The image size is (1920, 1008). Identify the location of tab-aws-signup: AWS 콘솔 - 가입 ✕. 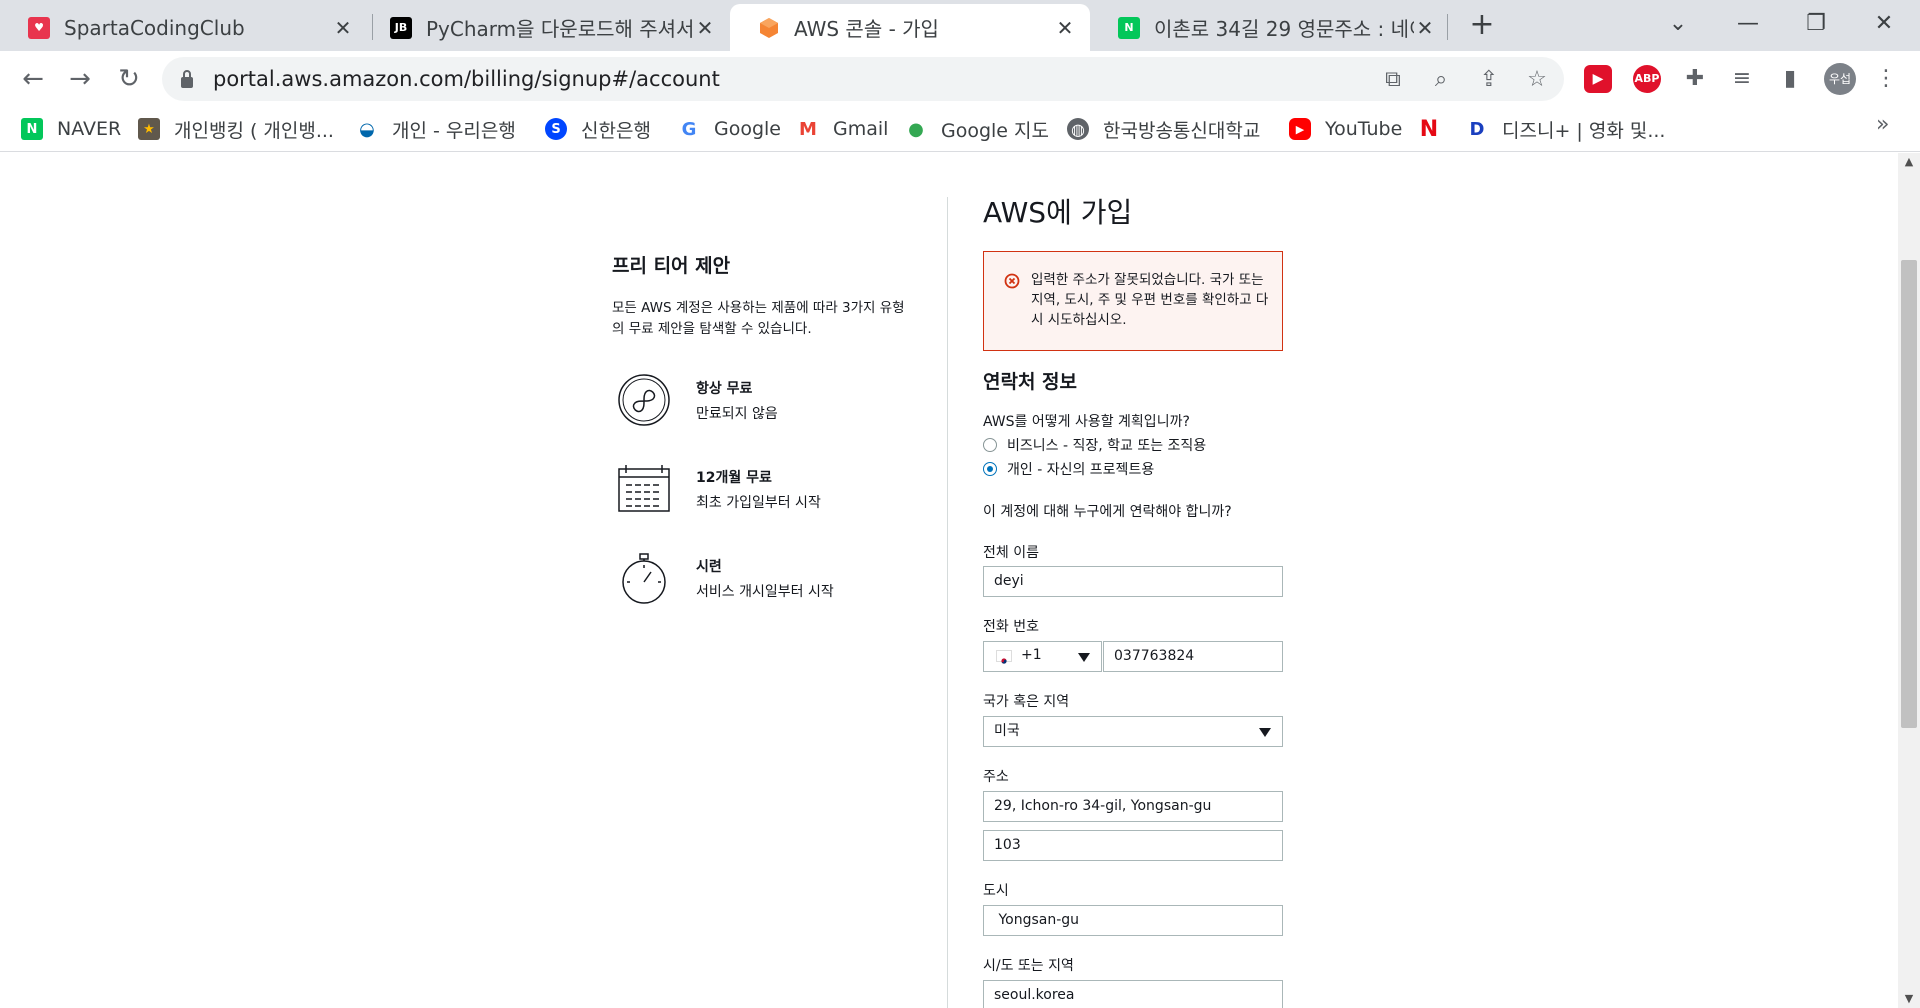
(910, 27).